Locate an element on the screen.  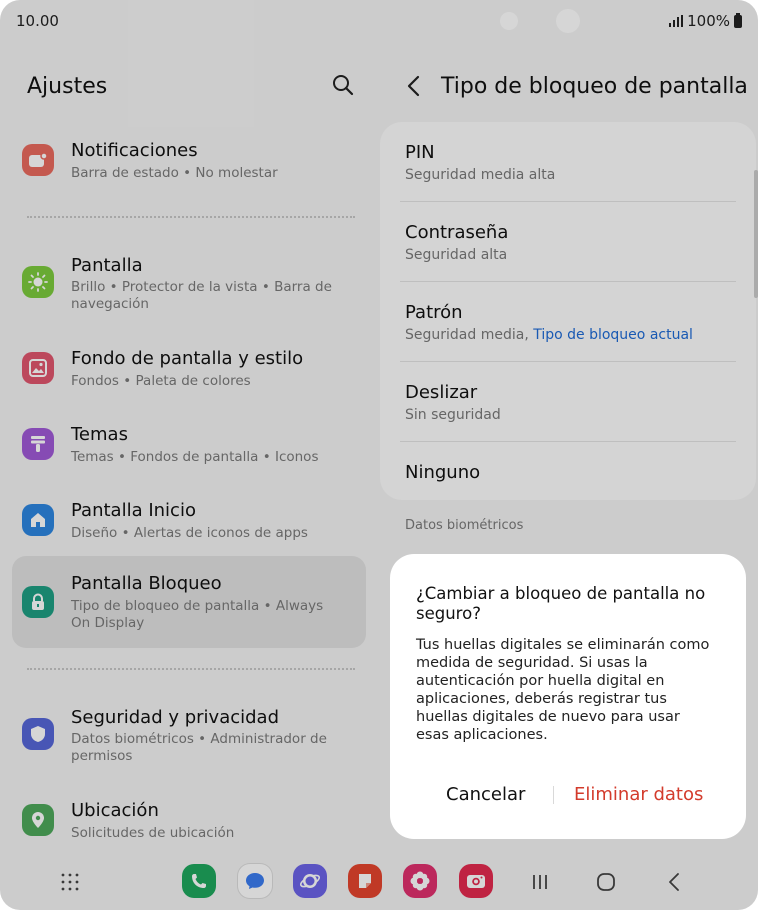
delete-data-button: Eliminar datos is located at coordinates (638, 794).